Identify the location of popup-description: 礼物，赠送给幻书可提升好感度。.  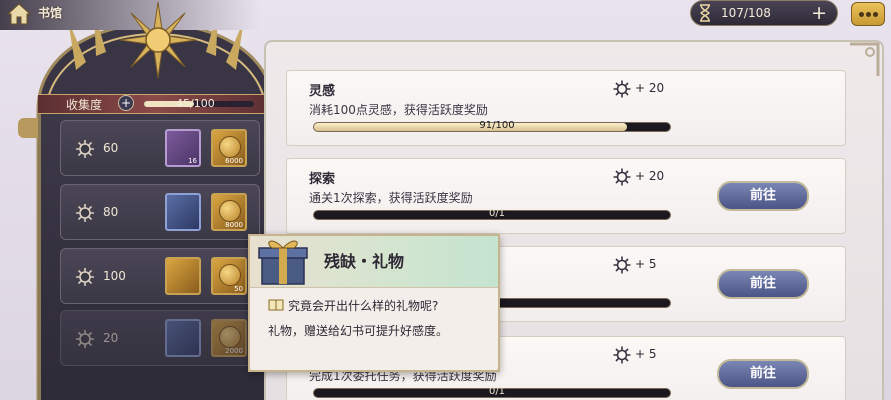
(358, 331).